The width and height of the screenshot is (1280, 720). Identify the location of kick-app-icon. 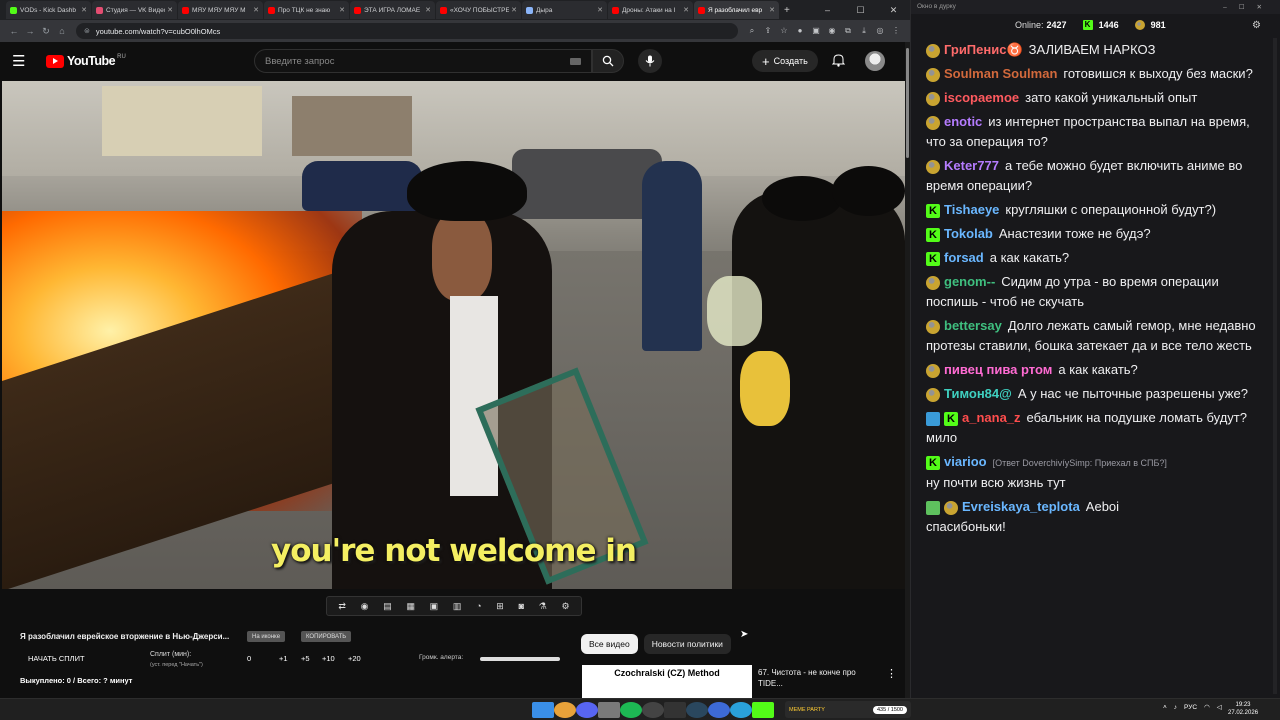
(763, 710).